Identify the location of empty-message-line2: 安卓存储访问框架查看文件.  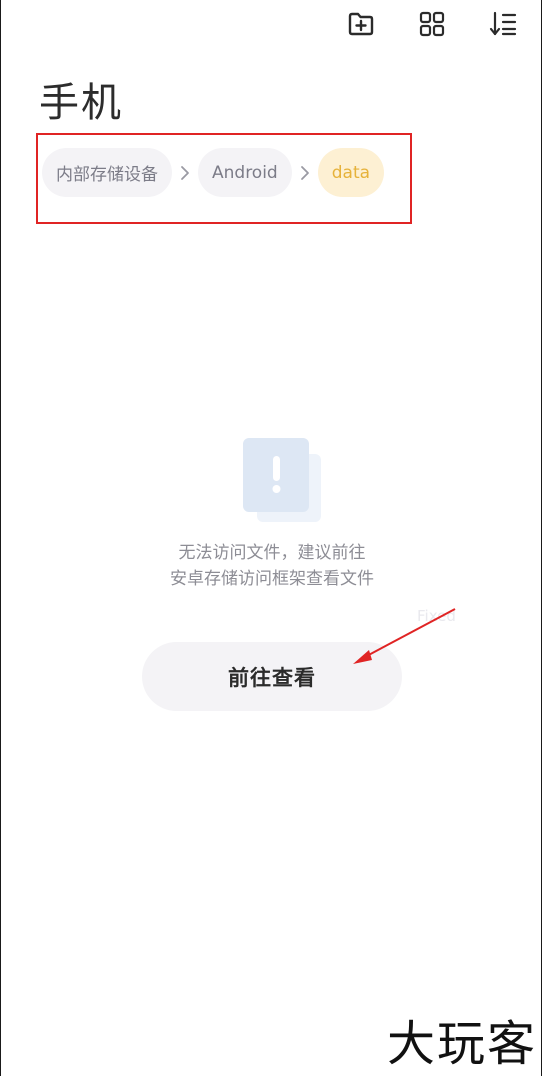
(272, 579).